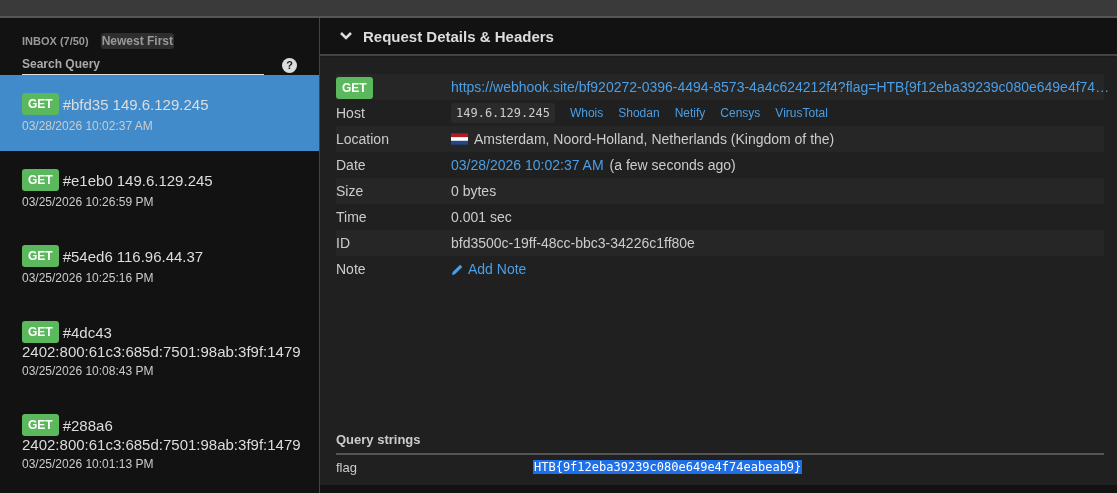  What do you see at coordinates (654, 139) in the screenshot?
I see `location-text: Amsterdam, Noord-Holland, Netherlands (Kingdom of the)` at bounding box center [654, 139].